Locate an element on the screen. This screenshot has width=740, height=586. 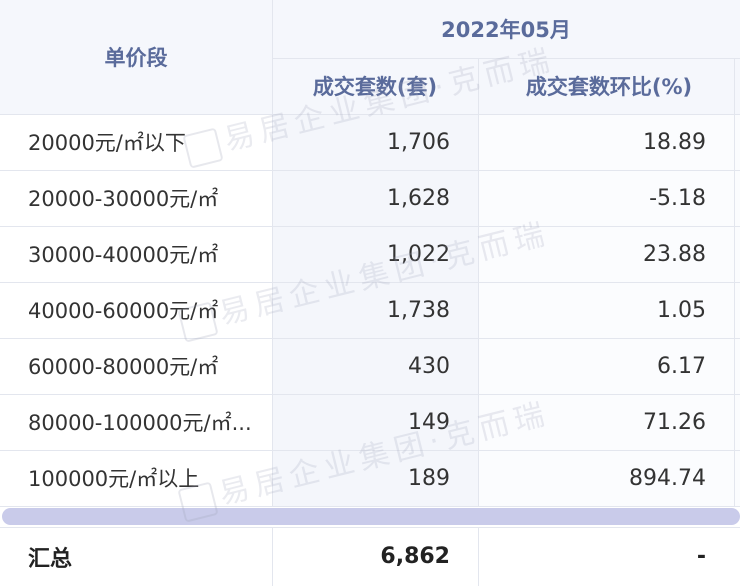
header-units-mom: 成交套数环比(%) is located at coordinates (609, 86).